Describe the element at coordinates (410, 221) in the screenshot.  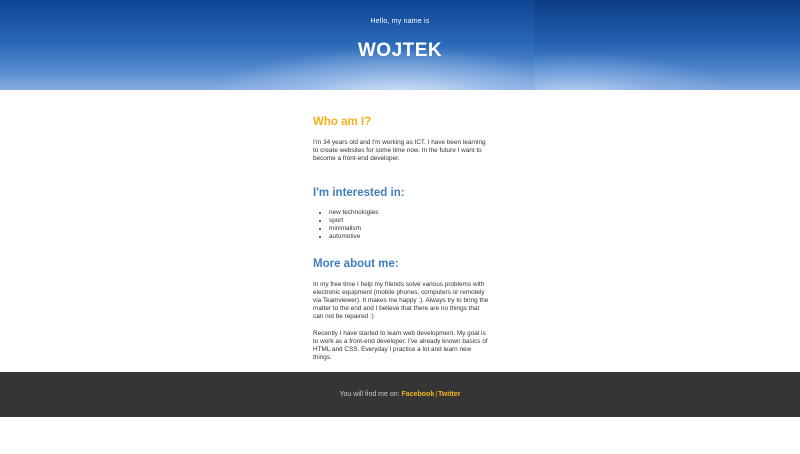
I see `list-item: sport` at that location.